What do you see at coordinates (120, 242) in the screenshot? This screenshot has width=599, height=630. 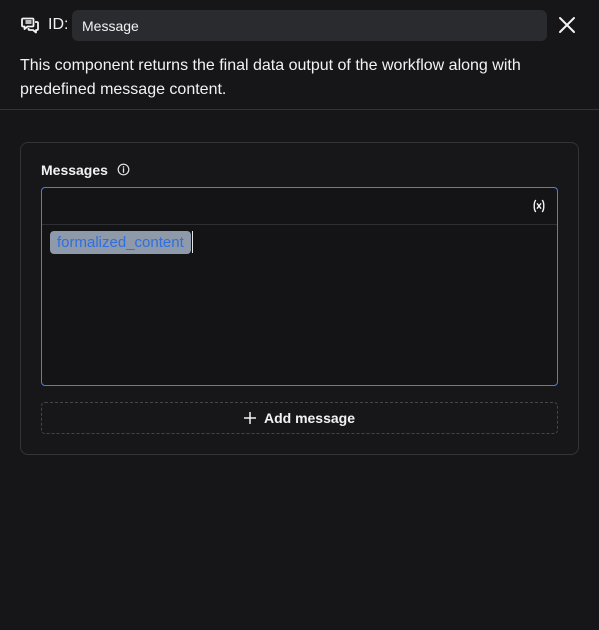 I see `variable-token: formalized_content` at bounding box center [120, 242].